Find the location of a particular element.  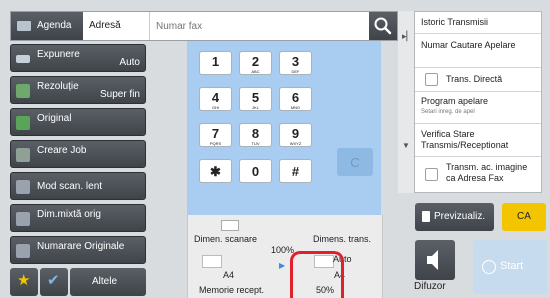

key-5: 5 JKL is located at coordinates (255, 99).